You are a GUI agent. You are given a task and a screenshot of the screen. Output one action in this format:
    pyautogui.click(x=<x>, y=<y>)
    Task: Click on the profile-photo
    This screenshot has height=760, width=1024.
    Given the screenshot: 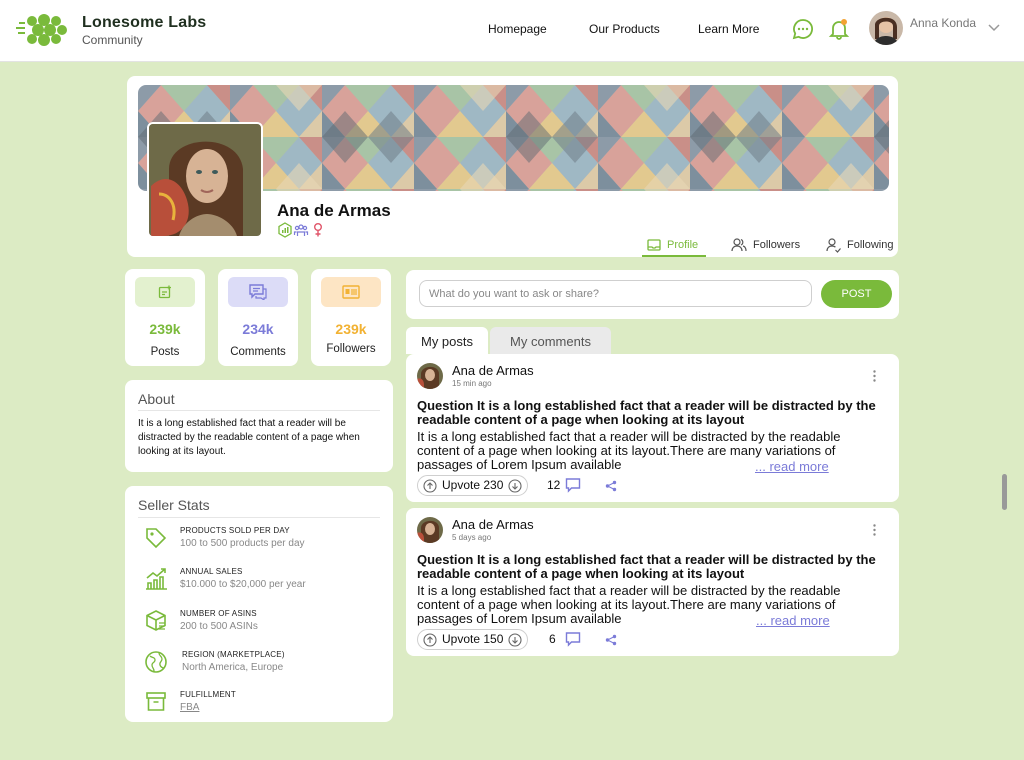 What is the action you would take?
    pyautogui.click(x=205, y=180)
    